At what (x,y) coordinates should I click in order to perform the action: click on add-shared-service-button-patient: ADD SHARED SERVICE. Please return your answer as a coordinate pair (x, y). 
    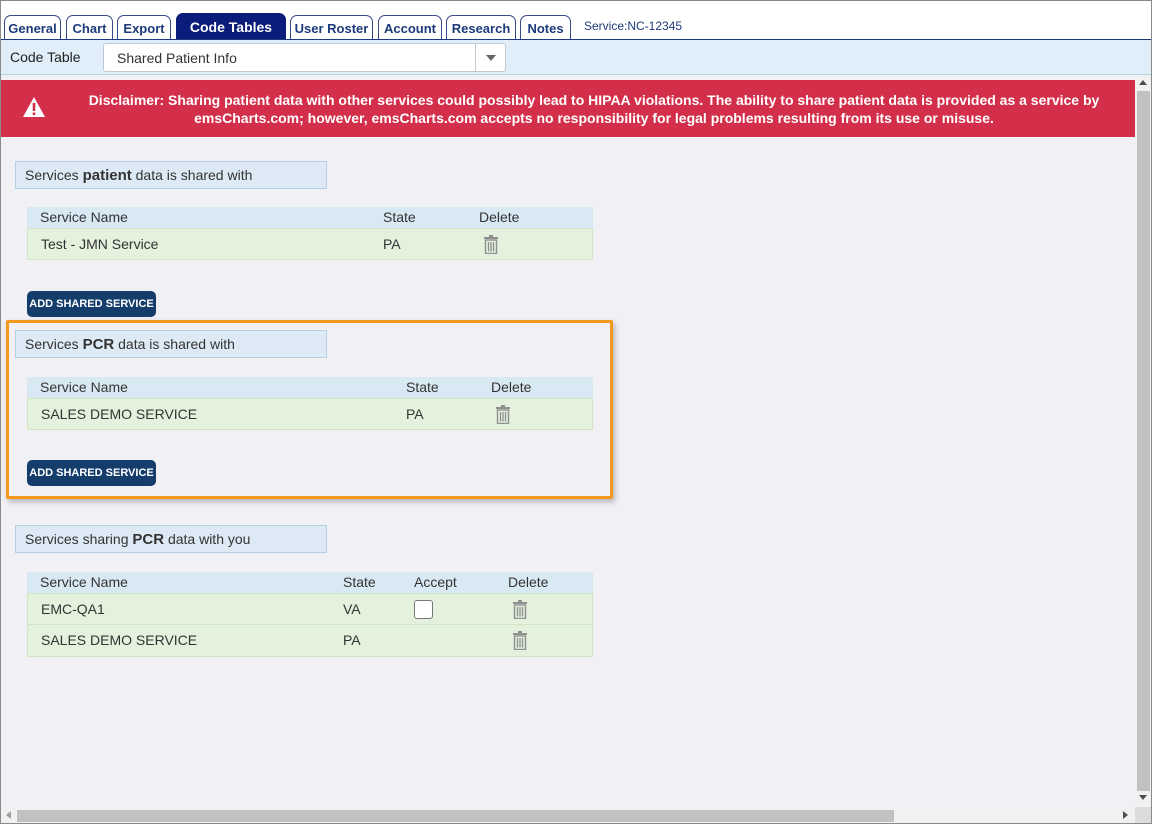
    Looking at the image, I should click on (91, 304).